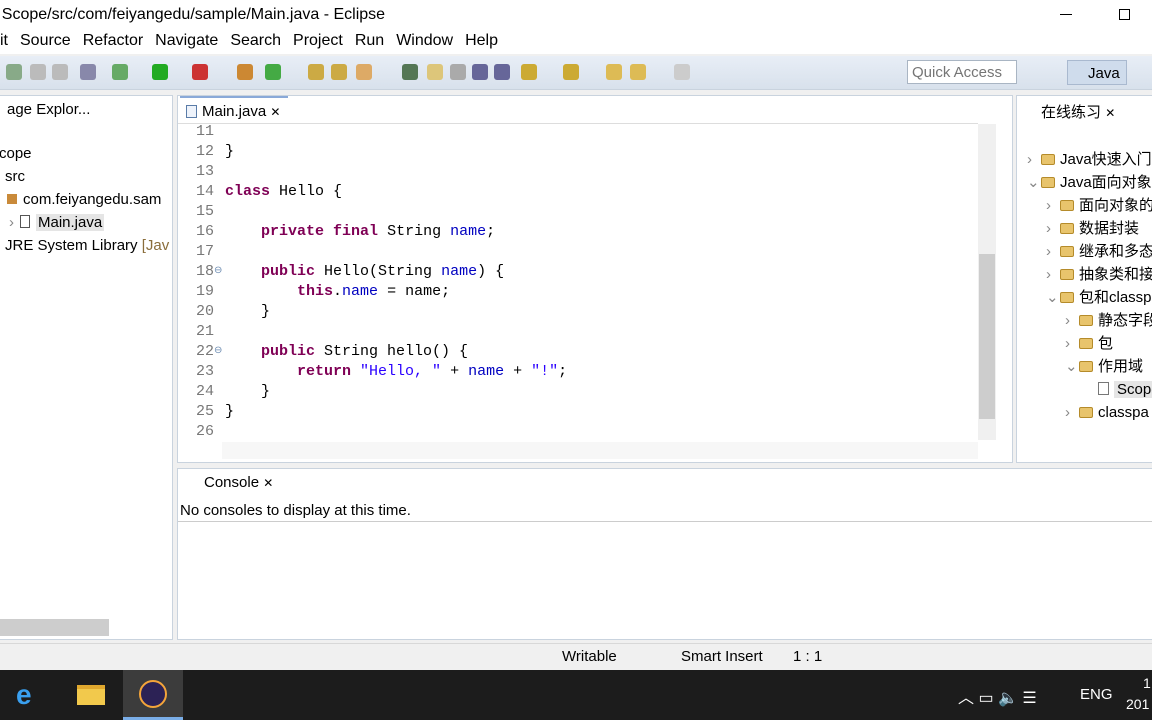 Image resolution: width=1152 pixels, height=720 pixels. Describe the element at coordinates (1137, 704) in the screenshot. I see `clock-date: 201` at that location.